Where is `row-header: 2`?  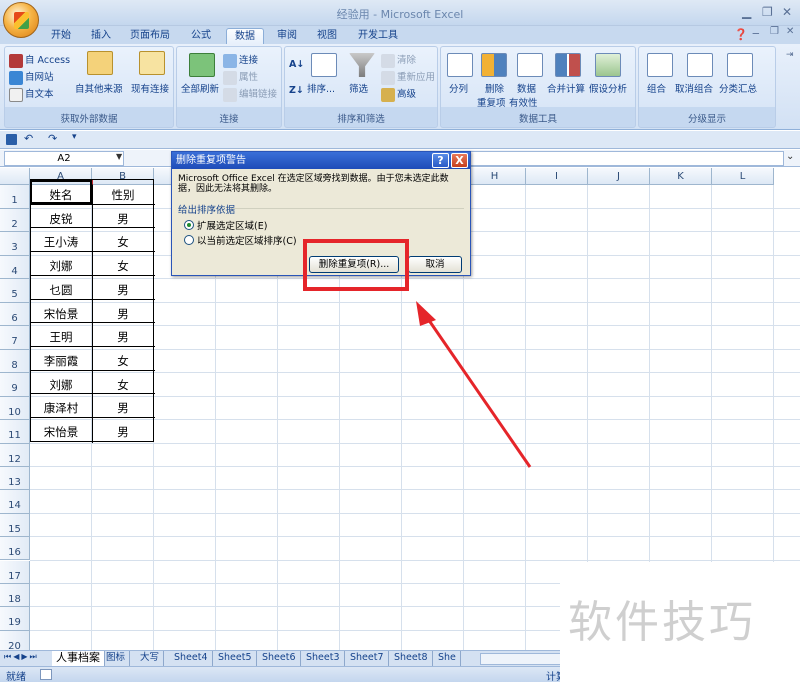
row-header: 2 is located at coordinates (15, 220).